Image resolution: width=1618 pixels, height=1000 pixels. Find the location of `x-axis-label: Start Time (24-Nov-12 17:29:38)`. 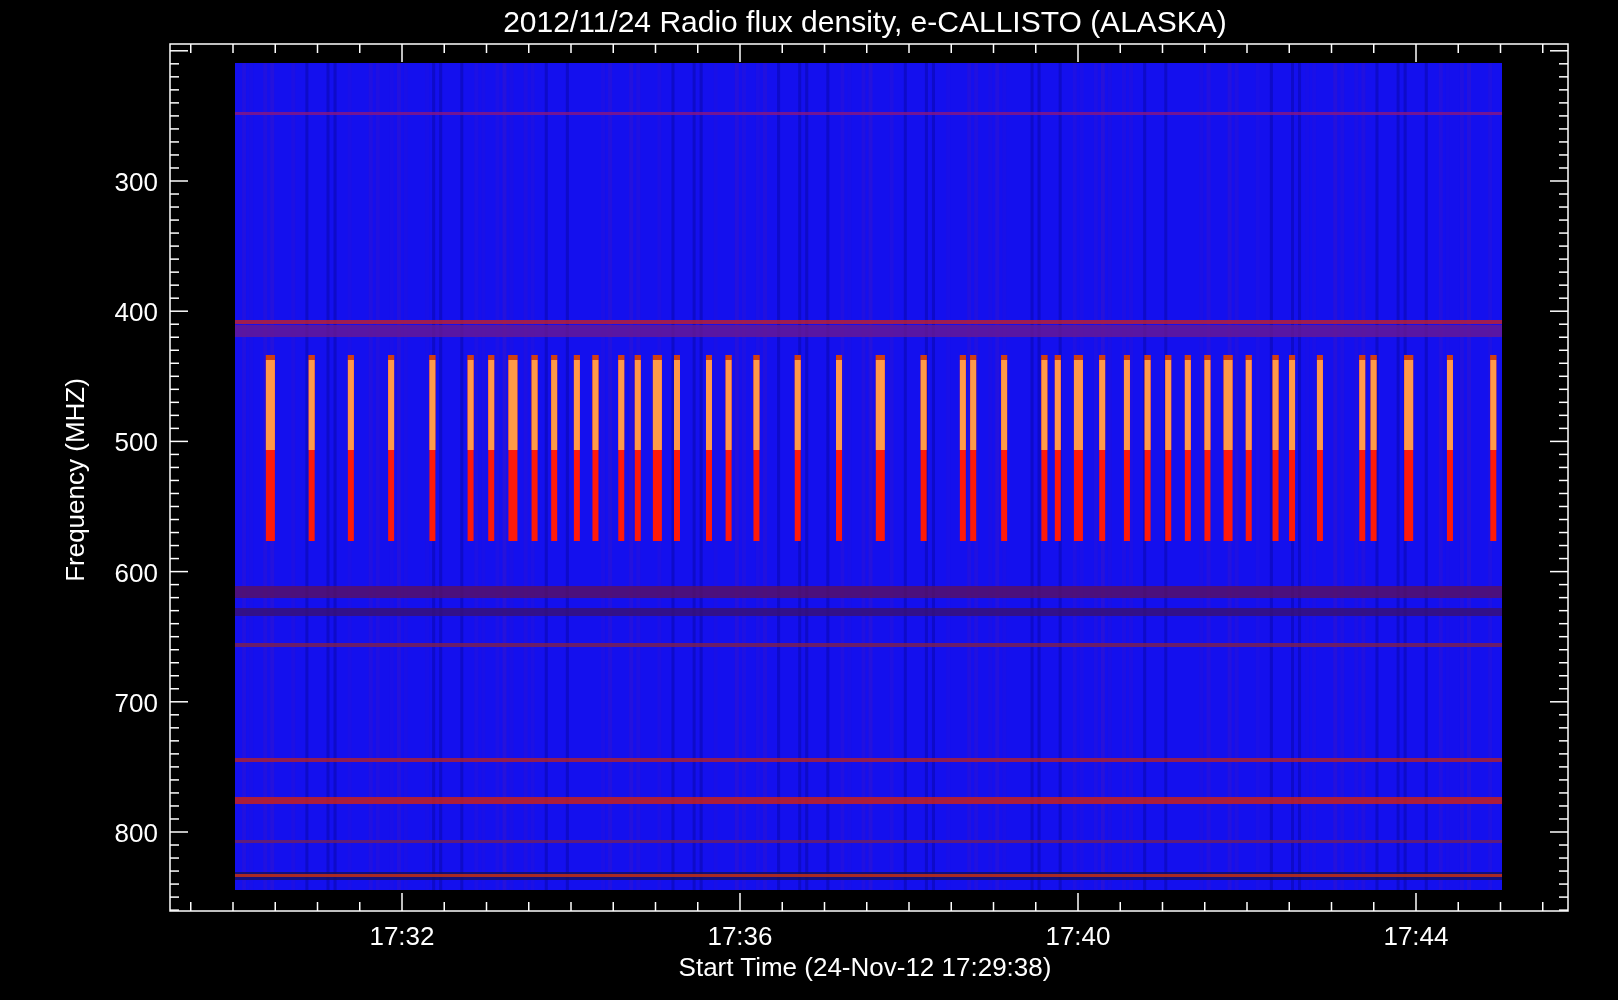

x-axis-label: Start Time (24-Nov-12 17:29:38) is located at coordinates (865, 967).